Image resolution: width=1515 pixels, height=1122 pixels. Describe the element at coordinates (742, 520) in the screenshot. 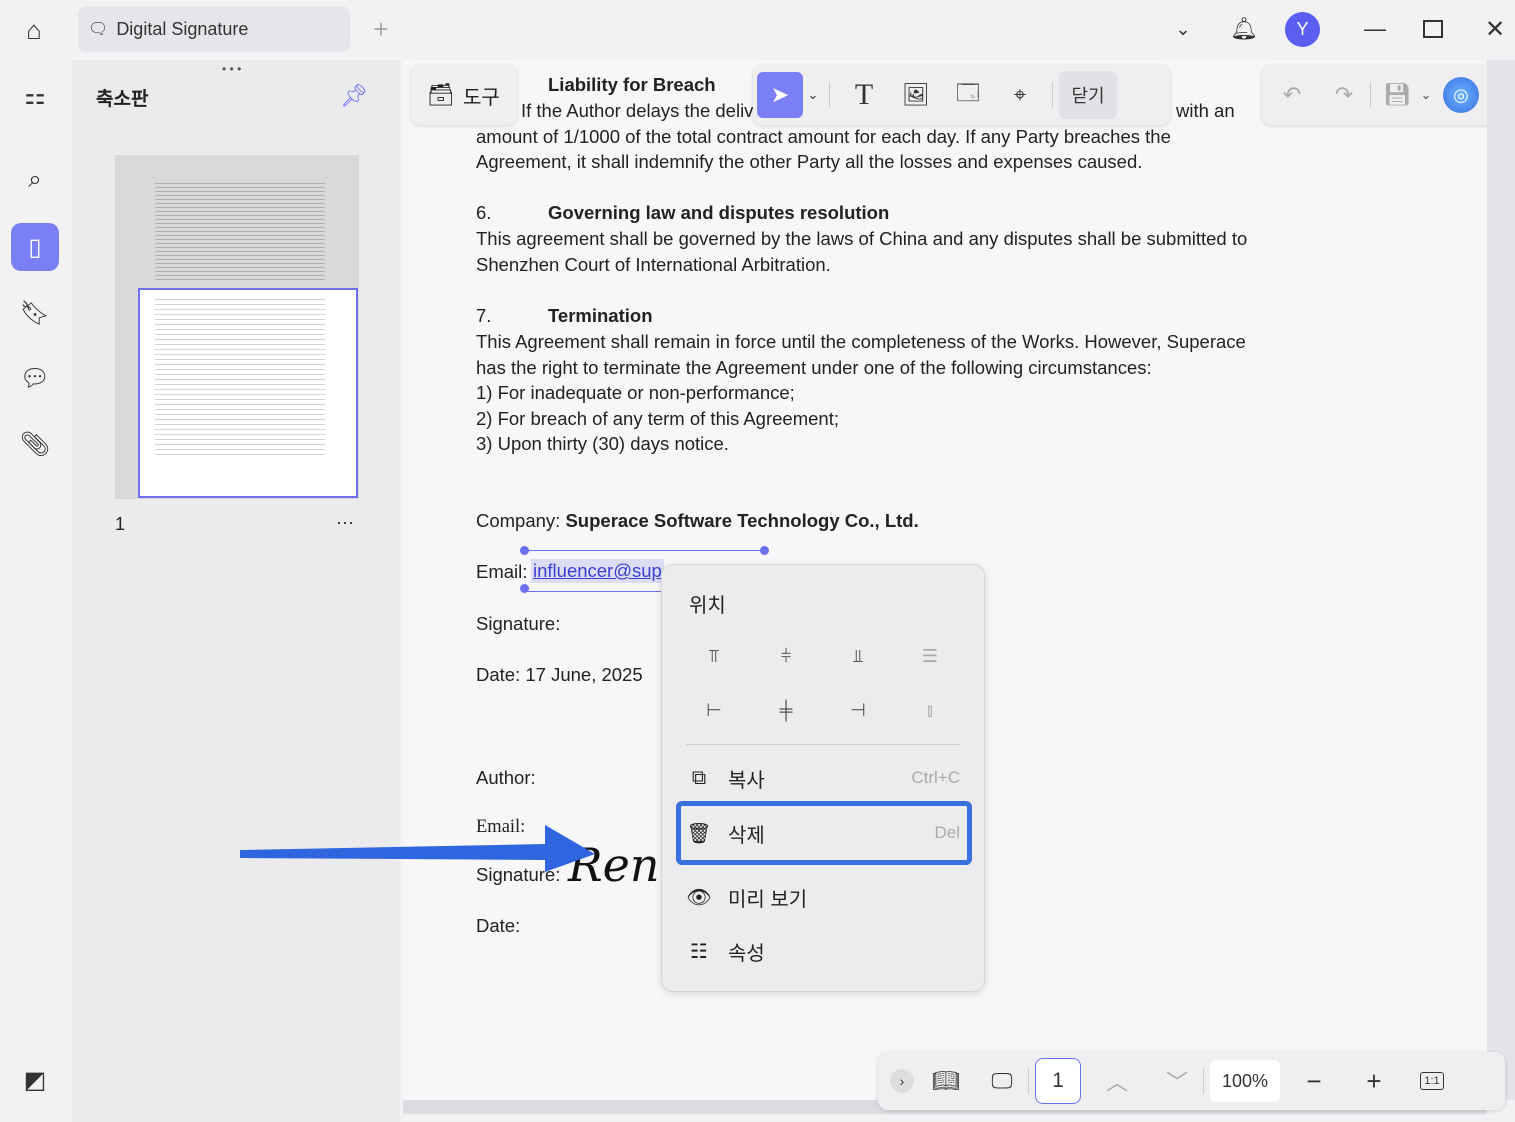

I see `company-value: Superace Software Technology Co., Ltd.` at that location.